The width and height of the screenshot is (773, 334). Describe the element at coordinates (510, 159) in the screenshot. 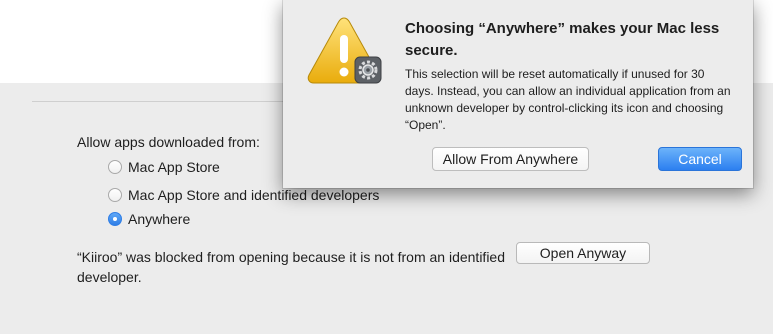

I see `allow-from-anywhere-button: Allow From Anywhere` at that location.